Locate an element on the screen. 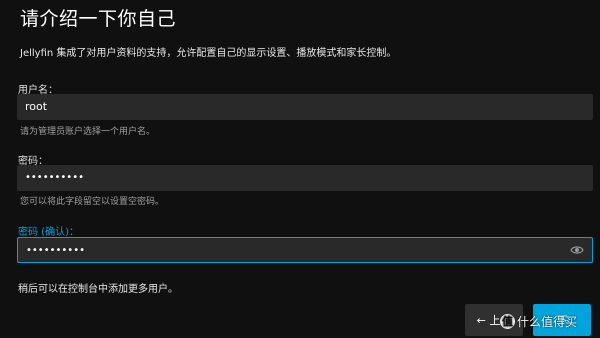  eye-icon is located at coordinates (577, 250).